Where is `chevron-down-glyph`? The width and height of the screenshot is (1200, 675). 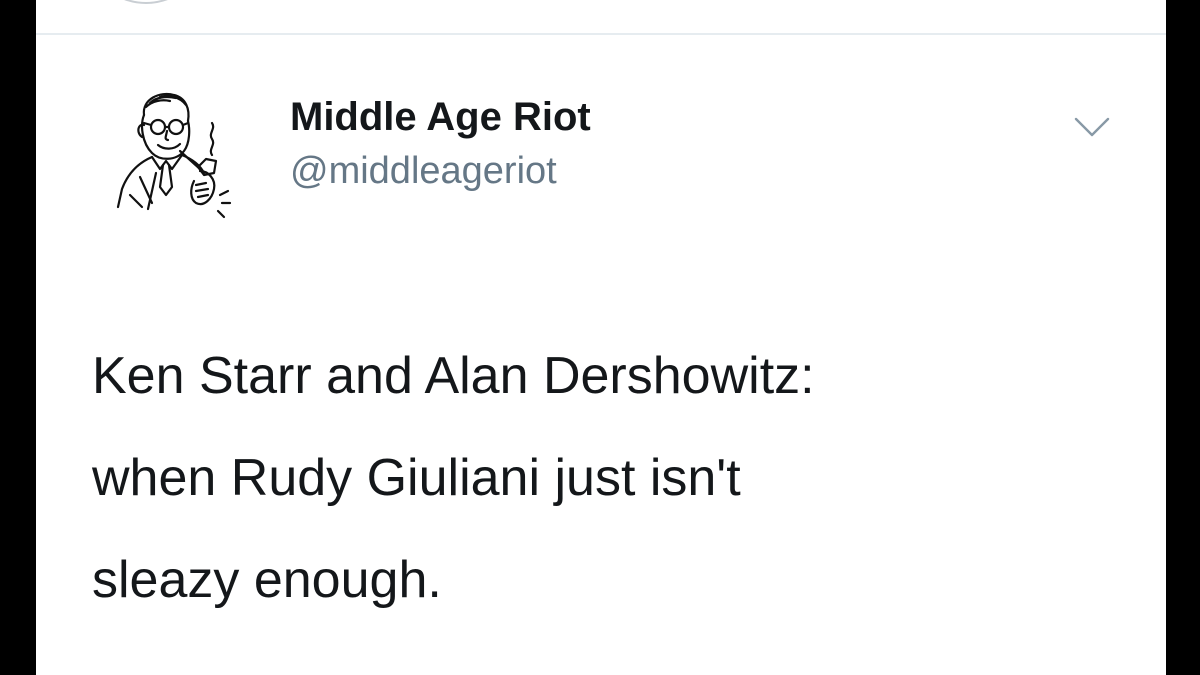
chevron-down-glyph is located at coordinates (1092, 127).